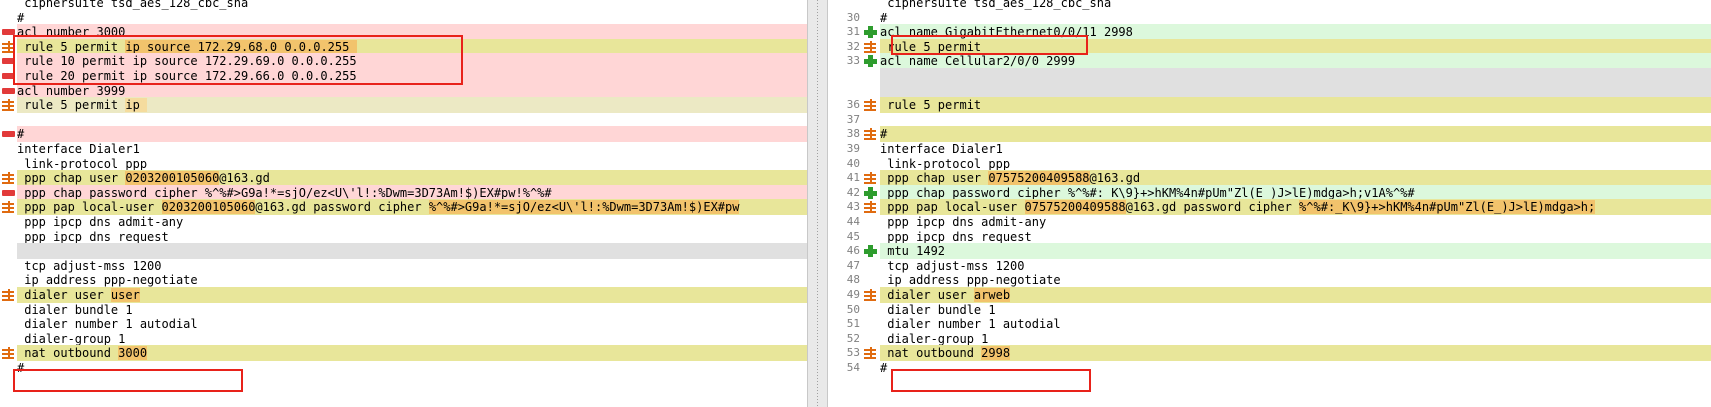 Image resolution: width=1711 pixels, height=407 pixels. I want to click on diff-line: 45 ppp ipcp dns request, so click(1269, 236).